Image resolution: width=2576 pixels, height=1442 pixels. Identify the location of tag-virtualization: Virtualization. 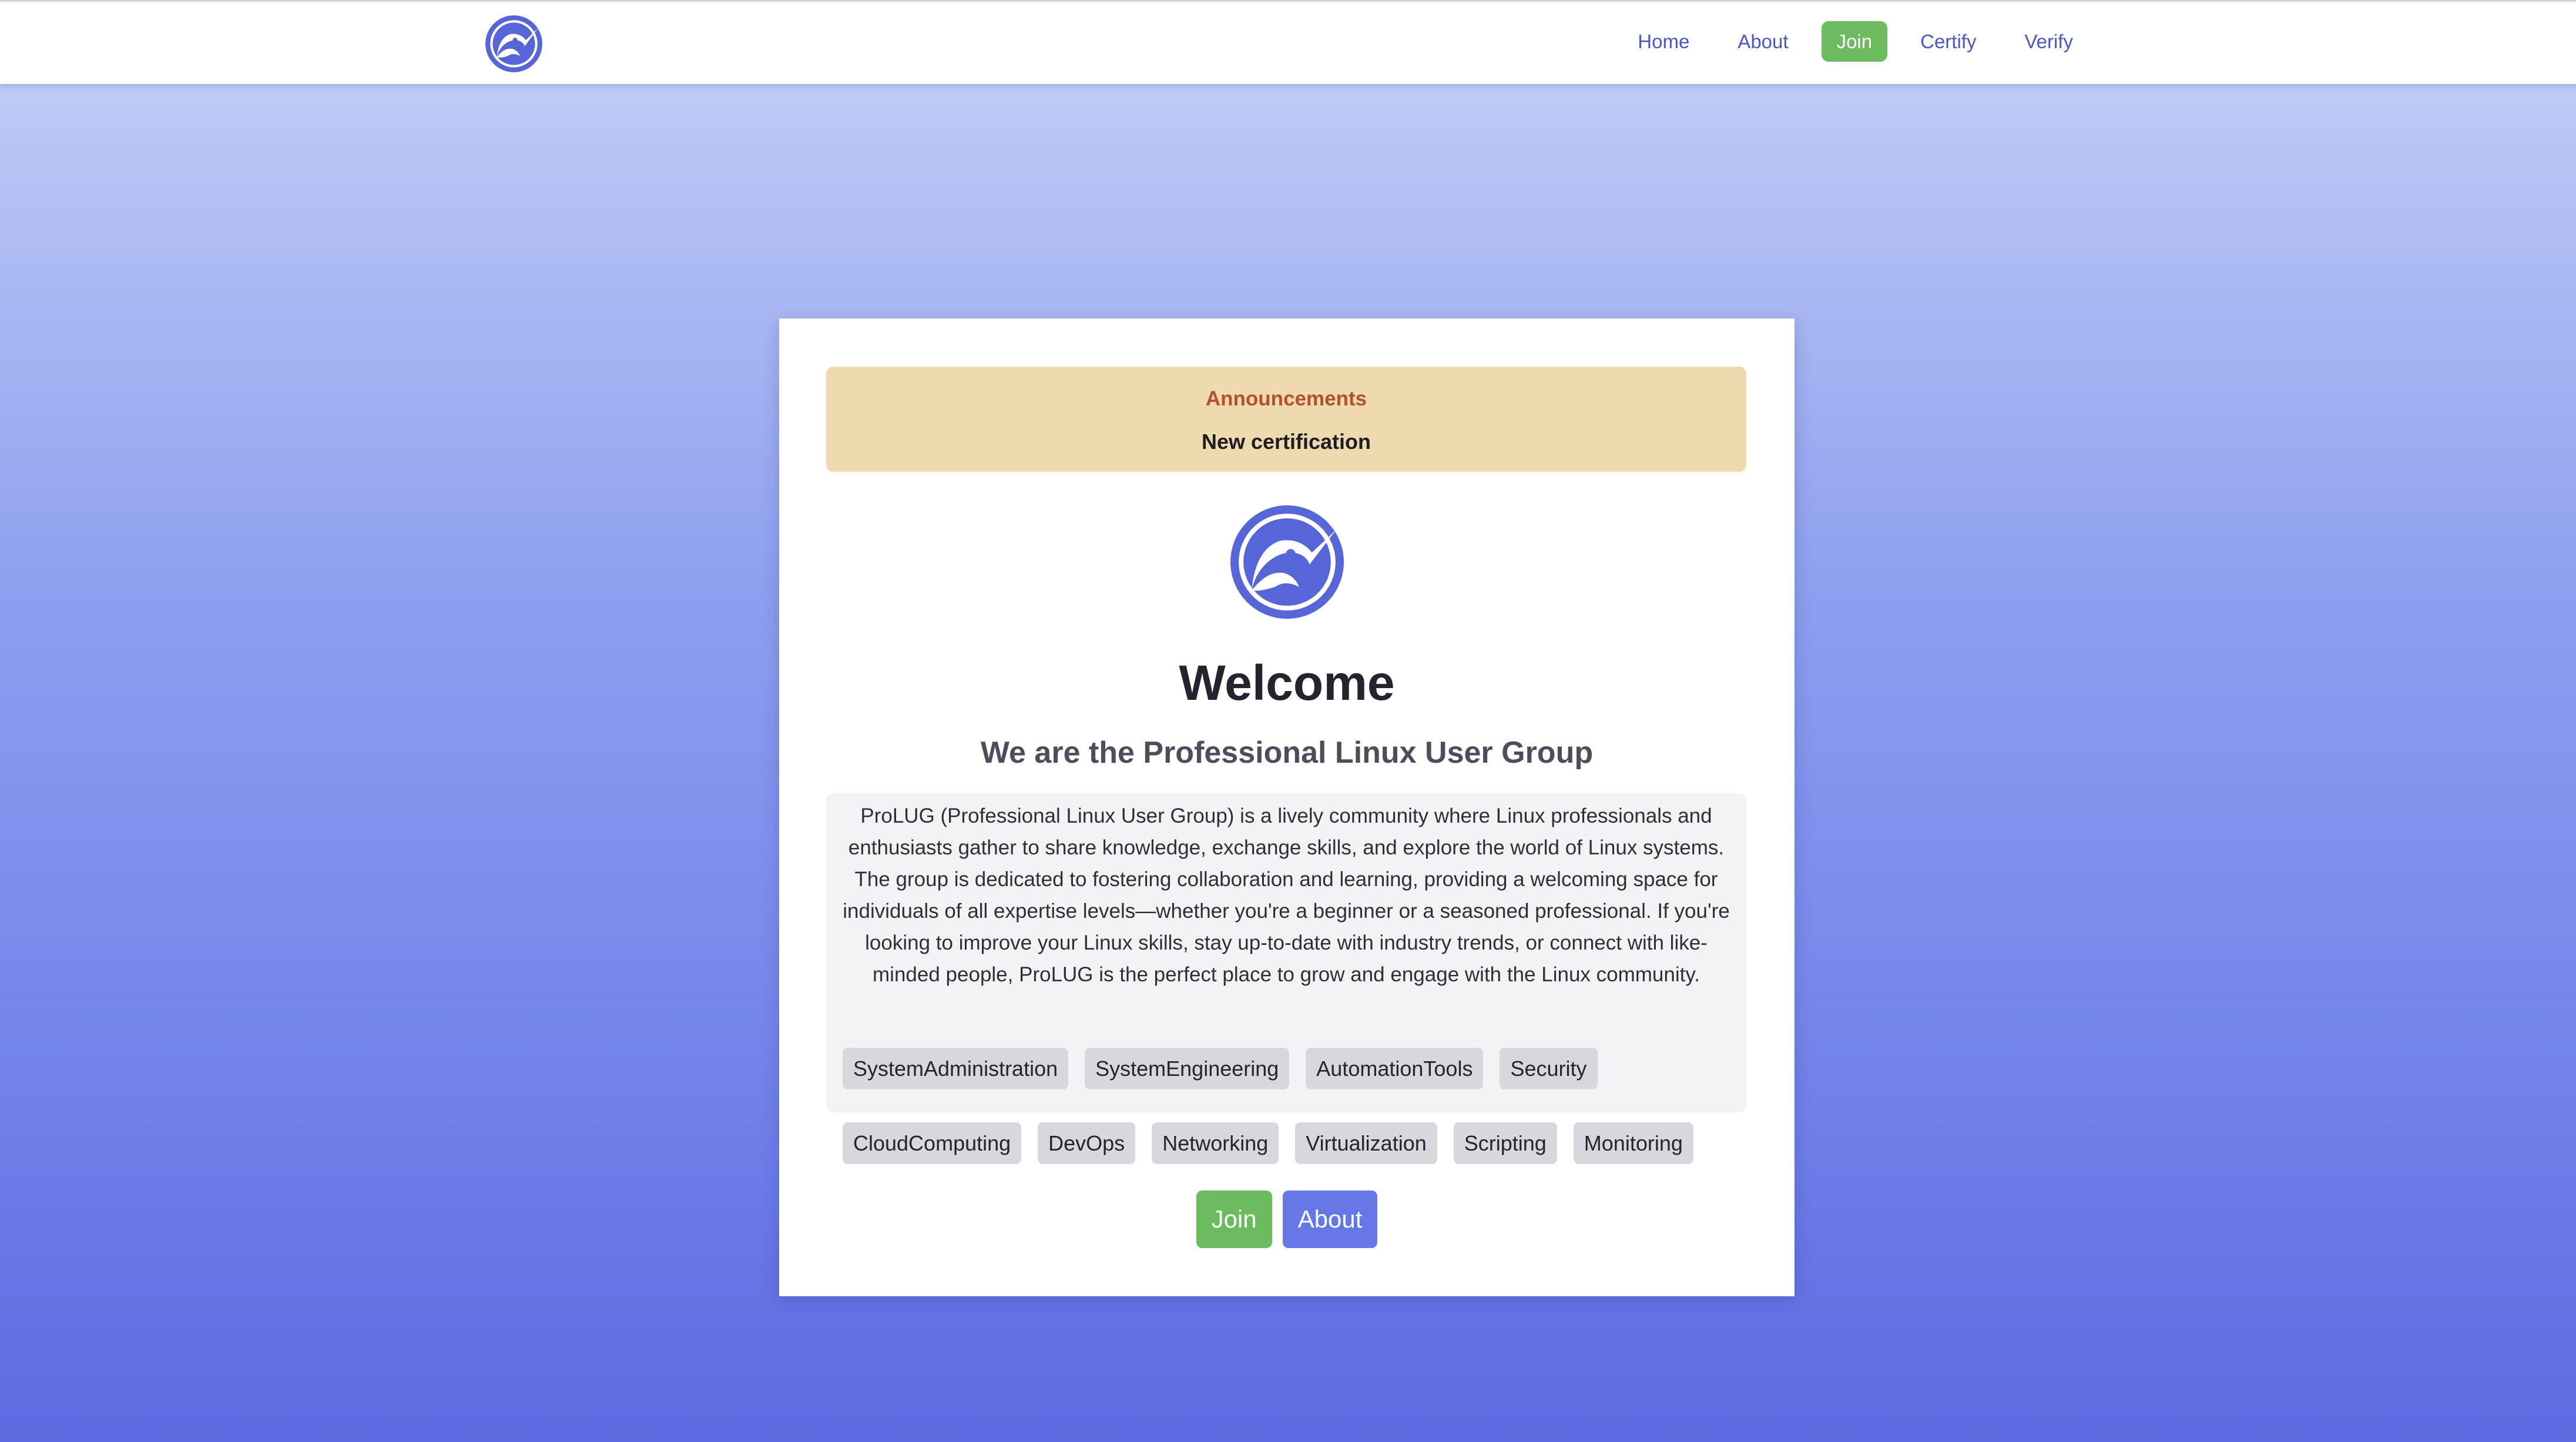
(1366, 1143).